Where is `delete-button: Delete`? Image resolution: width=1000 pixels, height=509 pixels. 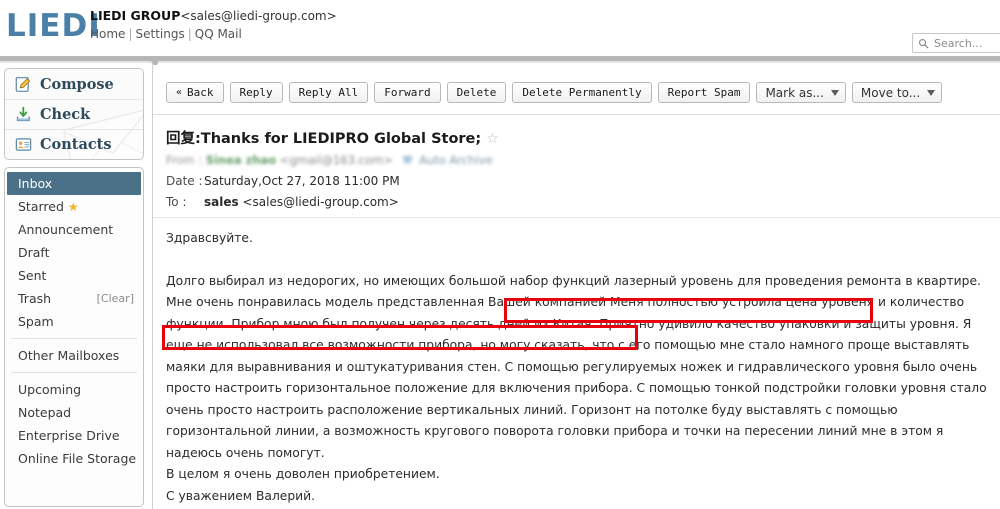
delete-button: Delete is located at coordinates (476, 92).